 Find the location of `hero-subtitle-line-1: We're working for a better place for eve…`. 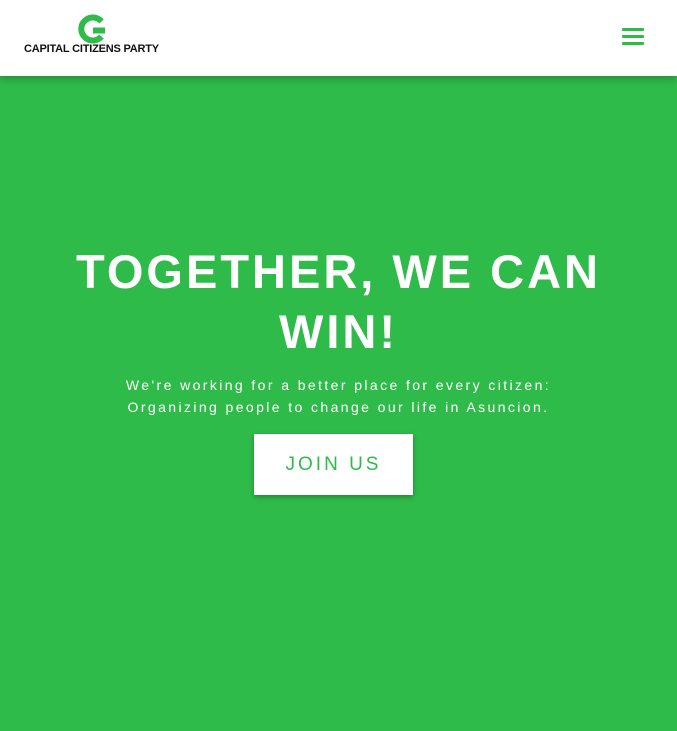

hero-subtitle-line-1: We're working for a better place for eve… is located at coordinates (338, 385).